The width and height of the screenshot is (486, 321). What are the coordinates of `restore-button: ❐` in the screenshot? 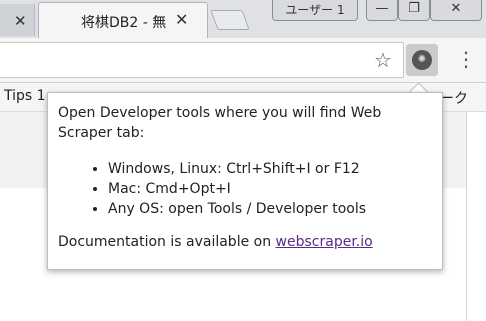 It's located at (414, 10).